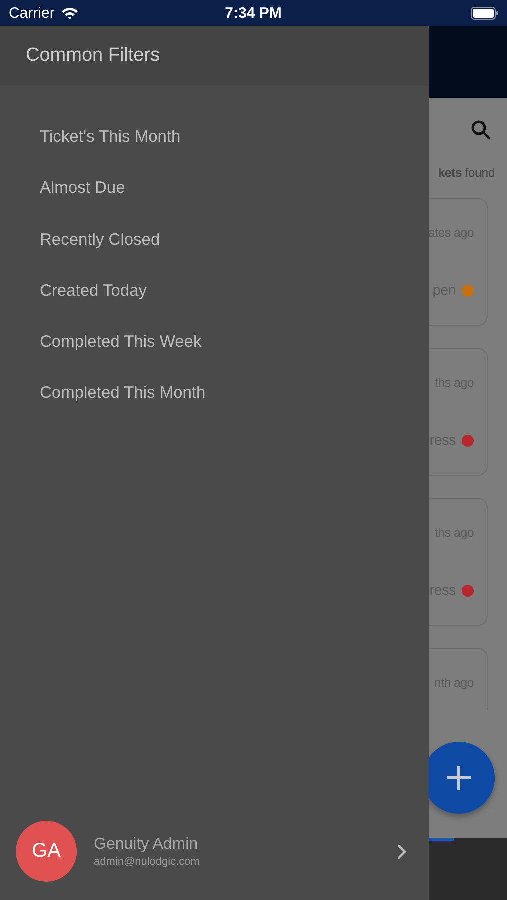 Image resolution: width=507 pixels, height=900 pixels. Describe the element at coordinates (146, 845) in the screenshot. I see `user-name: Genuity Admin` at that location.